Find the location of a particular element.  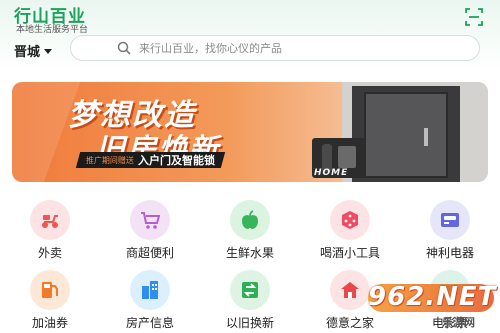

category-jiayou: 加油券 is located at coordinates (50, 300).